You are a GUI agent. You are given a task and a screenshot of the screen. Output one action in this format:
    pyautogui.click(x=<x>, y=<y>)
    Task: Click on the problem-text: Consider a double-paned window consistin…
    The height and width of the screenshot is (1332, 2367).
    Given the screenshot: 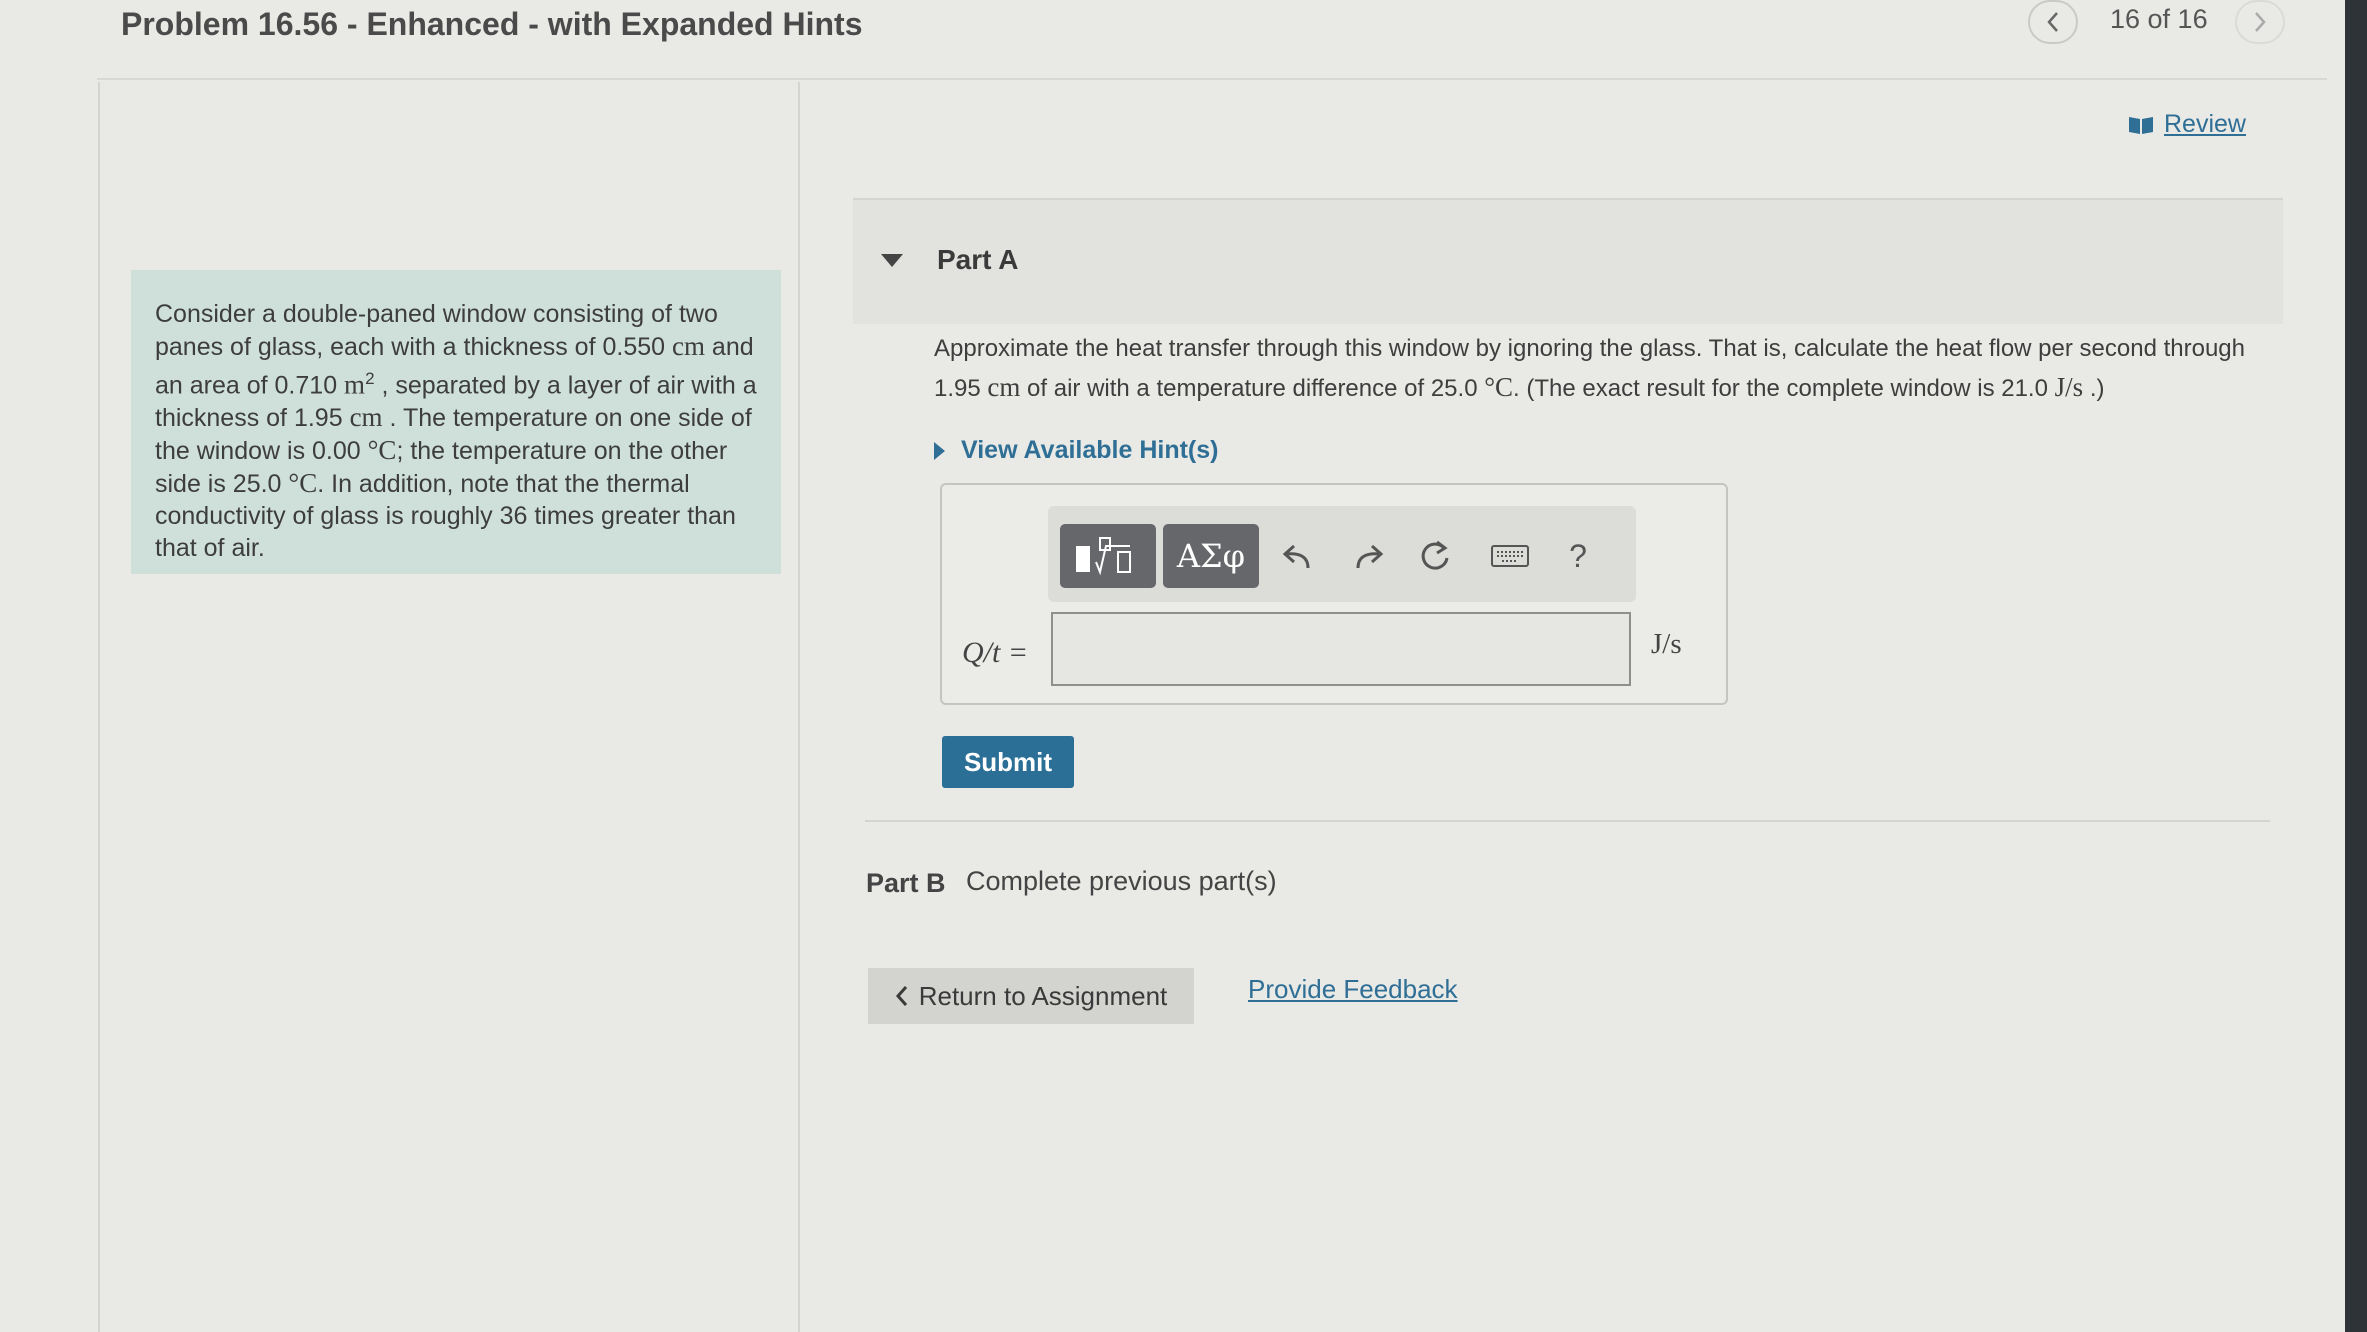 What is the action you would take?
    pyautogui.click(x=436, y=330)
    